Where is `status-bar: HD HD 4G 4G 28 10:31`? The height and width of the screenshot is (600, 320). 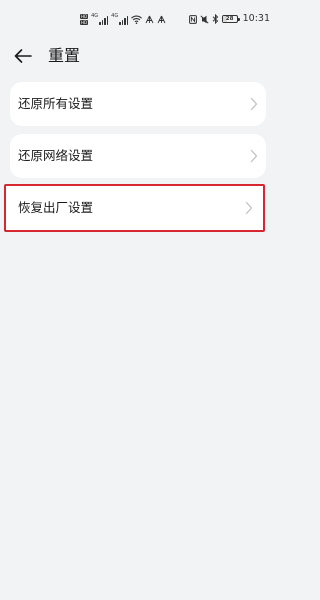 status-bar: HD HD 4G 4G 28 10:31 is located at coordinates (138, 19).